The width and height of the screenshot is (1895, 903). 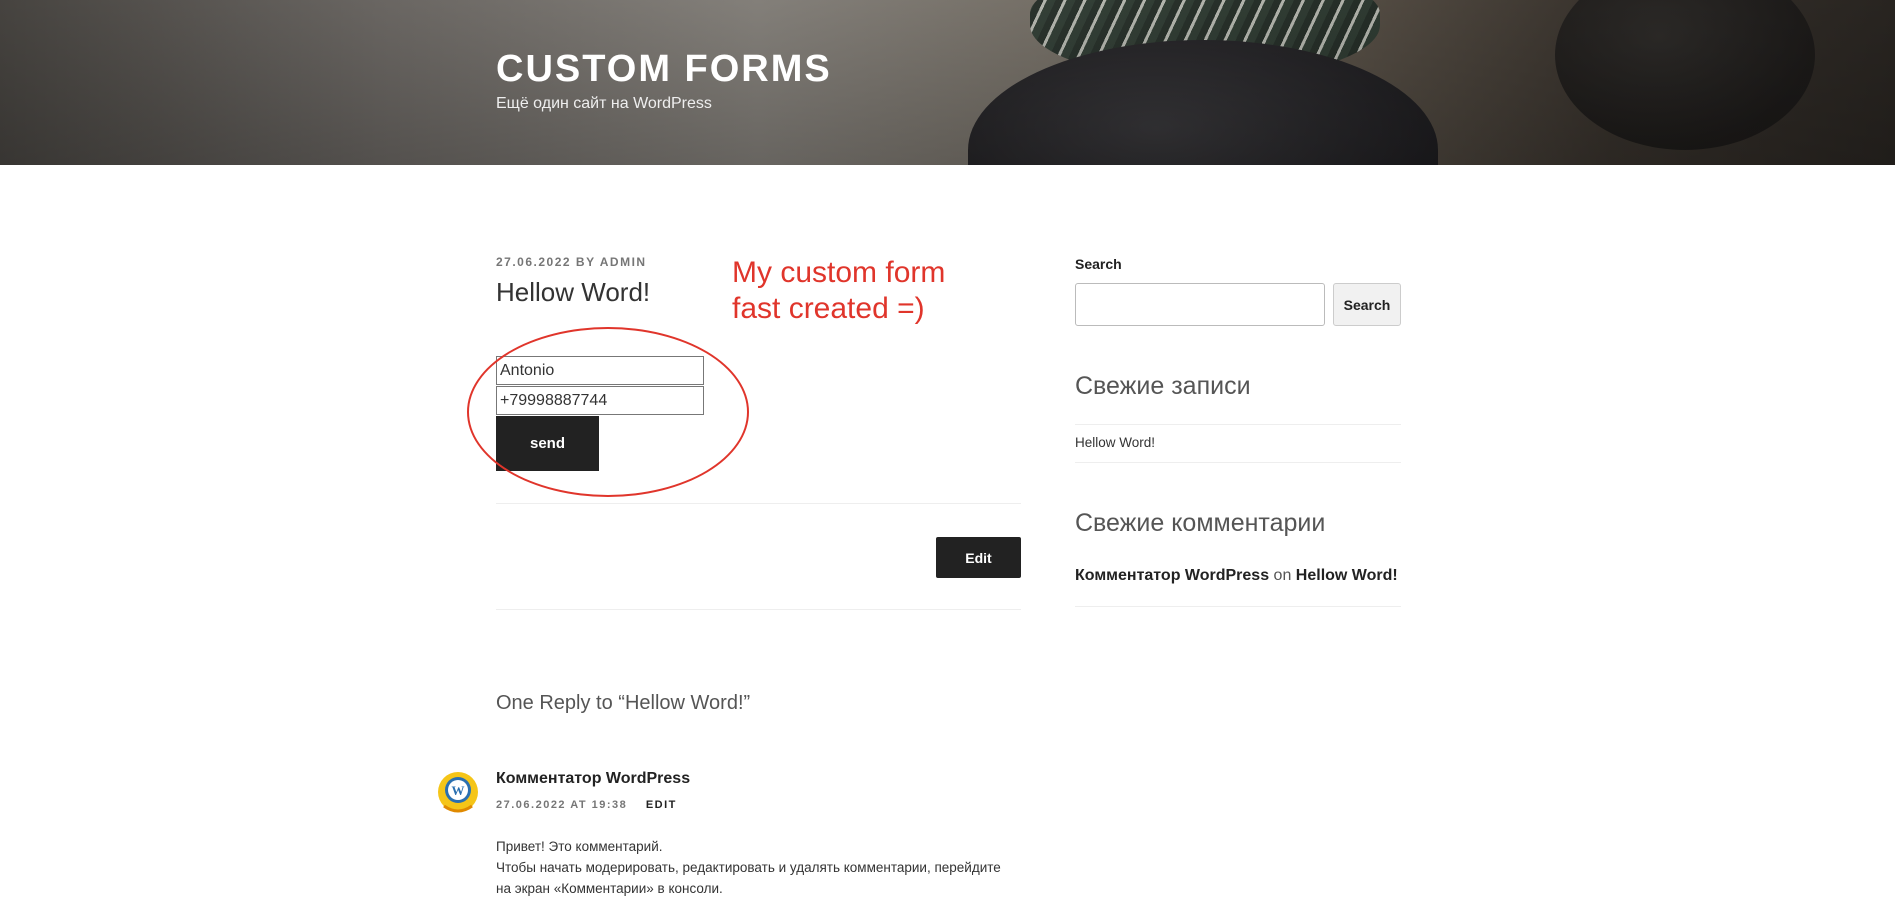 What do you see at coordinates (593, 778) in the screenshot?
I see `comment-author: Комментатор WordPress` at bounding box center [593, 778].